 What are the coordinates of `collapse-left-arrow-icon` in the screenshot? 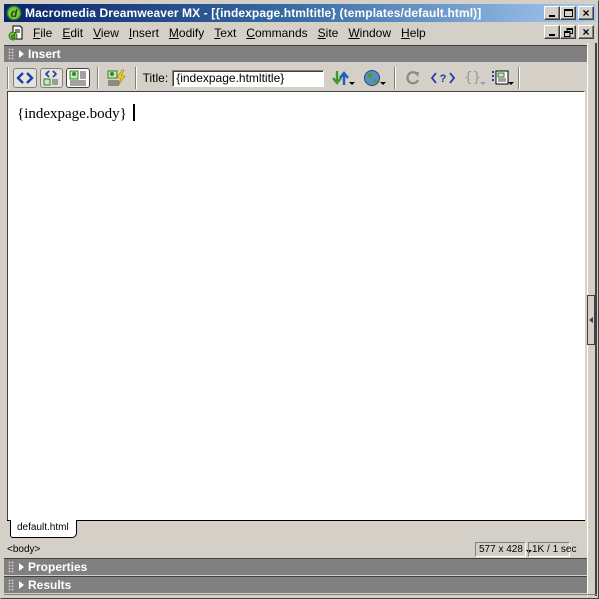 It's located at (591, 320).